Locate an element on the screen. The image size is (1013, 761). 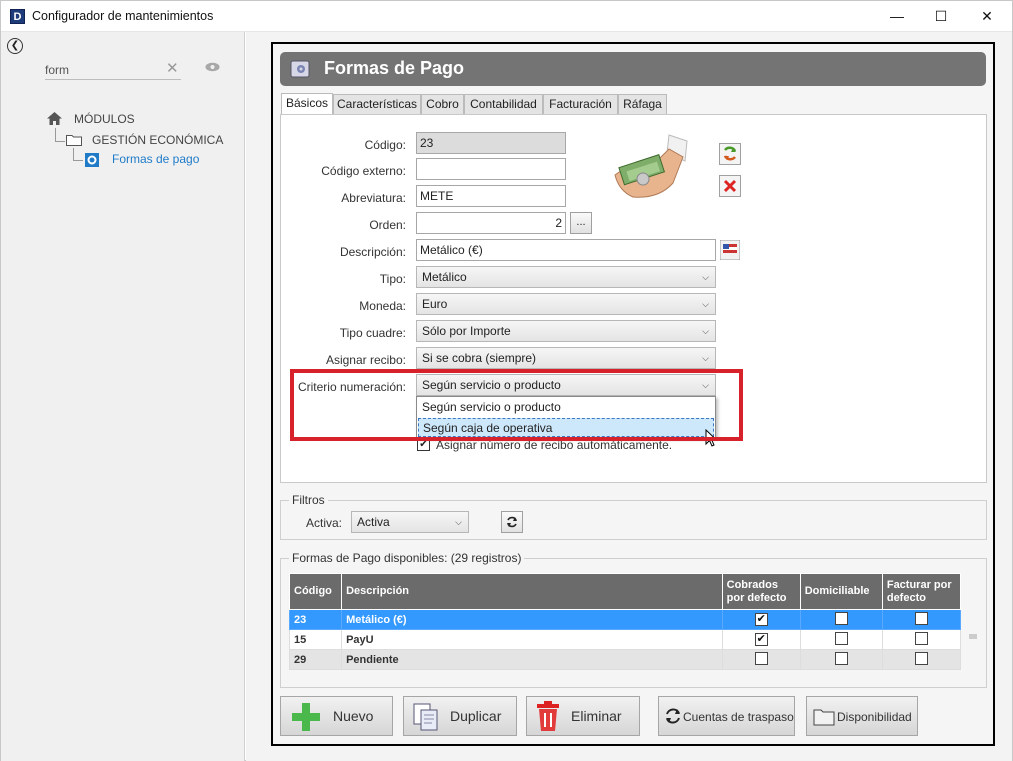
moneda-label: Moneda: is located at coordinates (382, 306).